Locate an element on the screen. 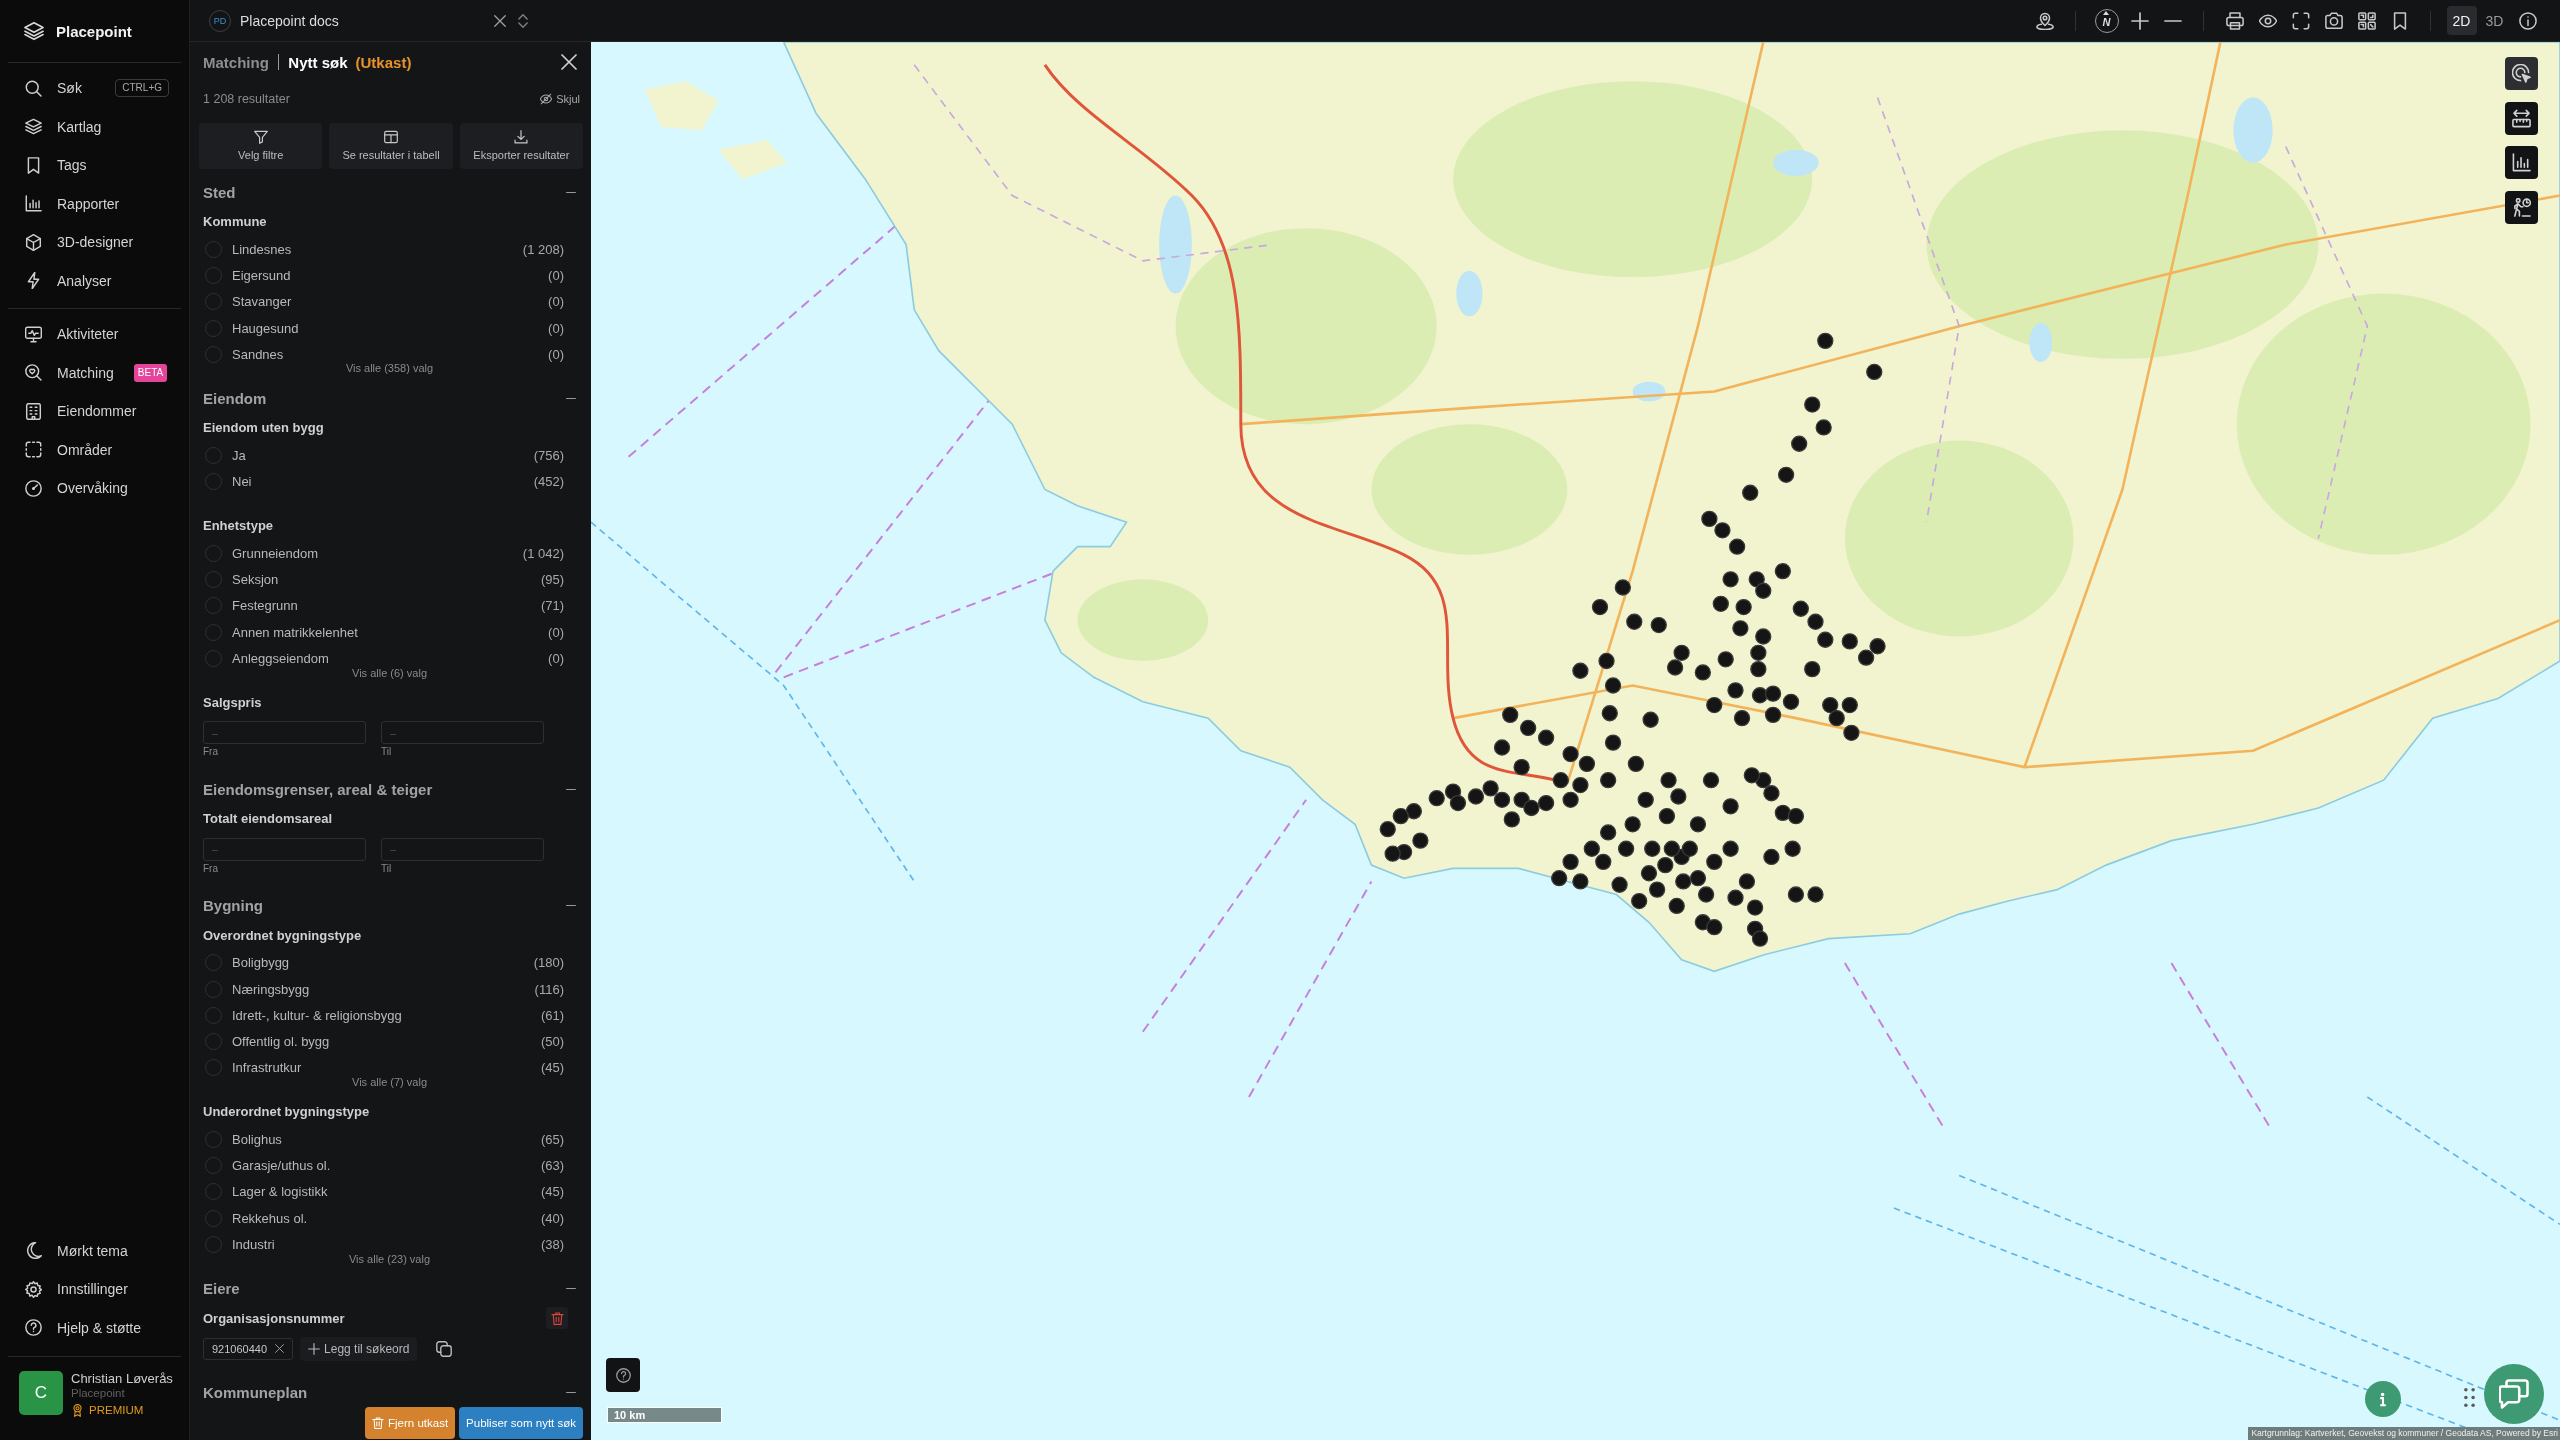 The width and height of the screenshot is (2560, 1440). hide-button: Skjul is located at coordinates (560, 99).